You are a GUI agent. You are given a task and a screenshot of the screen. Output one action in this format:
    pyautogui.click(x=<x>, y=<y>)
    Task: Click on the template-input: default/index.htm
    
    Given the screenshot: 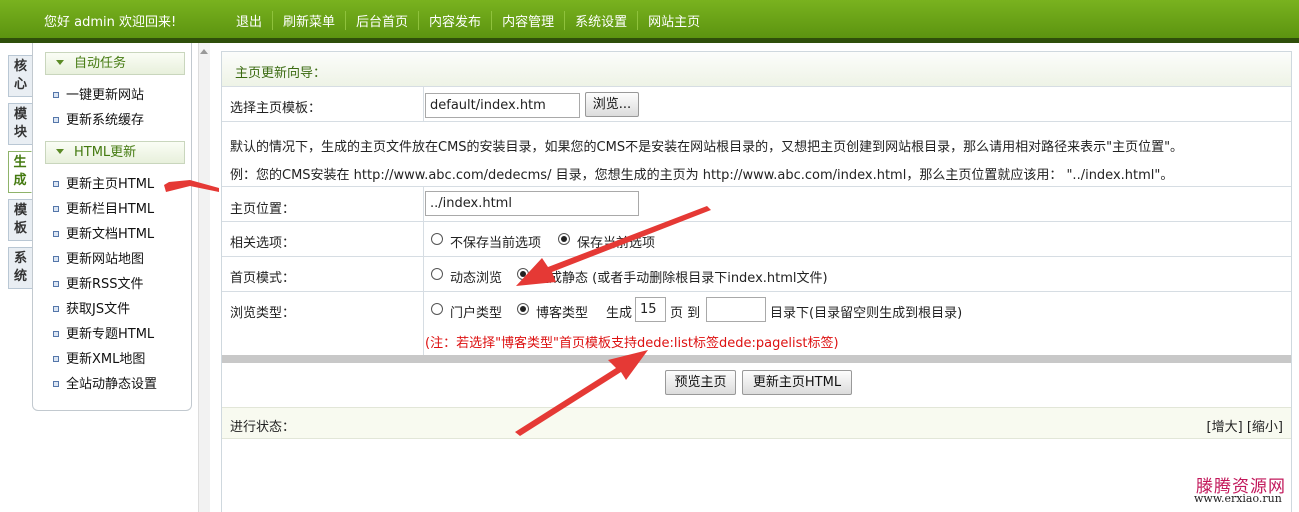 What is the action you would take?
    pyautogui.click(x=502, y=105)
    